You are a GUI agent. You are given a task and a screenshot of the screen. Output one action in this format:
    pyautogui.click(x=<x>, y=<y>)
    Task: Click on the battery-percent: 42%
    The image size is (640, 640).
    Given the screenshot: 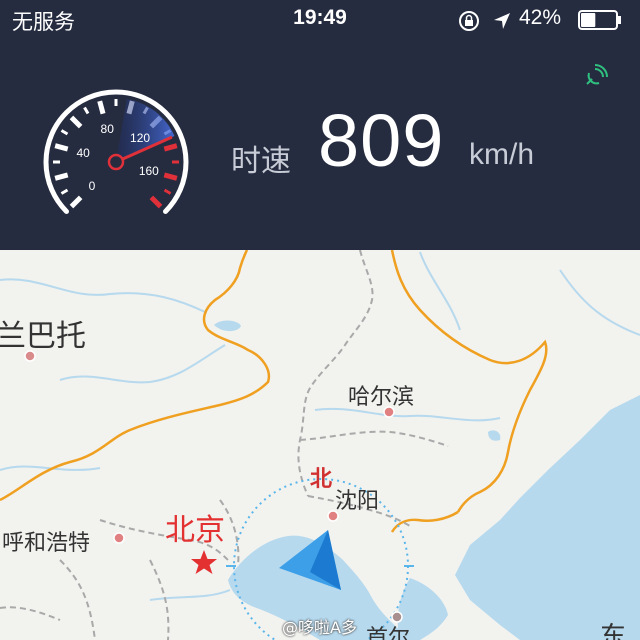 What is the action you would take?
    pyautogui.click(x=540, y=17)
    